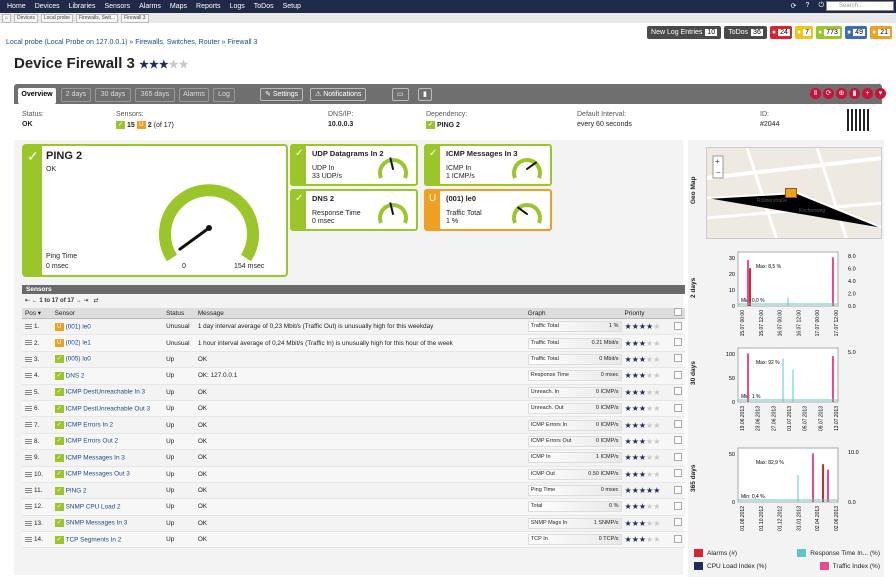 The height and width of the screenshot is (577, 896). I want to click on row-sensor: ✓ TCP Segments In 2, so click(107, 540).